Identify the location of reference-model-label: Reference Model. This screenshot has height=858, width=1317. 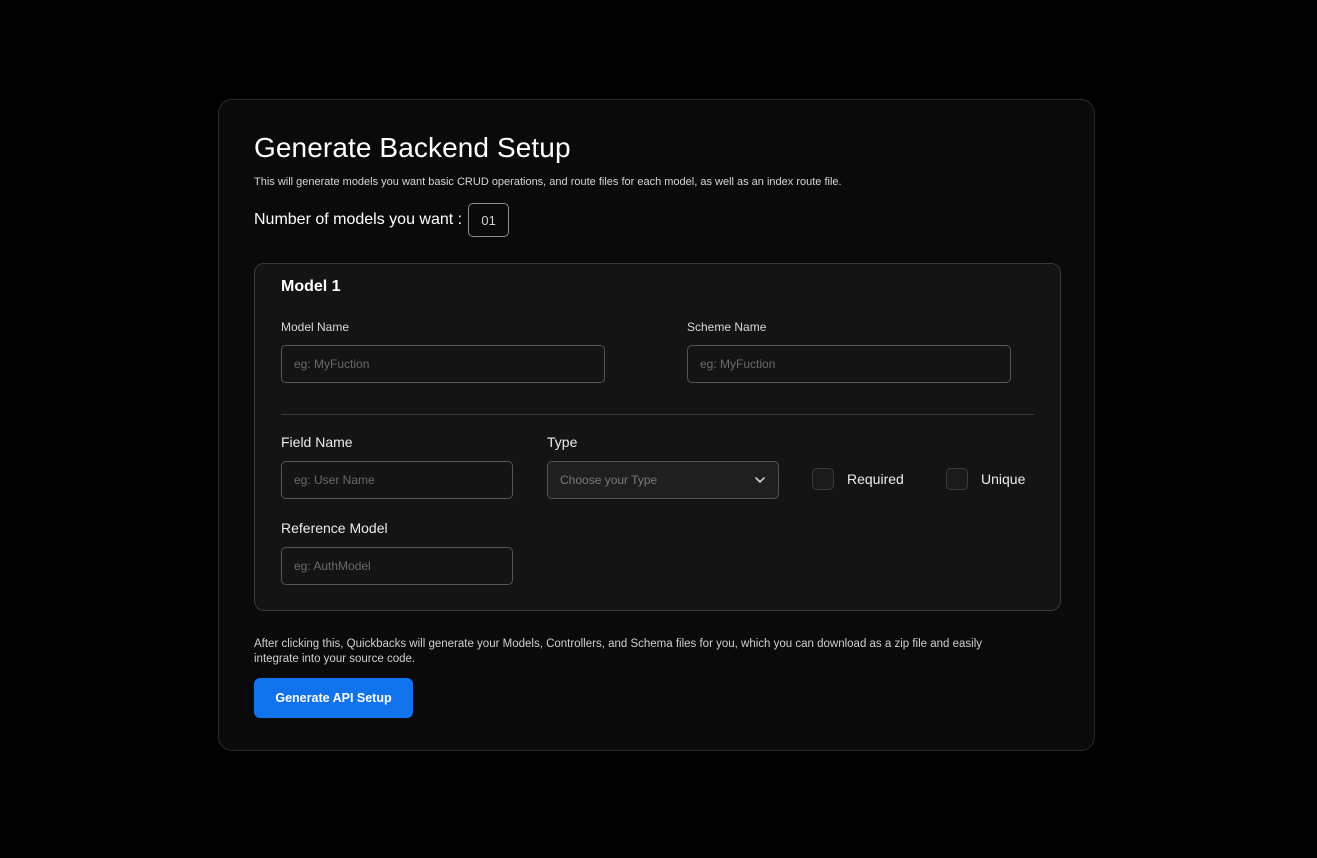
(334, 528).